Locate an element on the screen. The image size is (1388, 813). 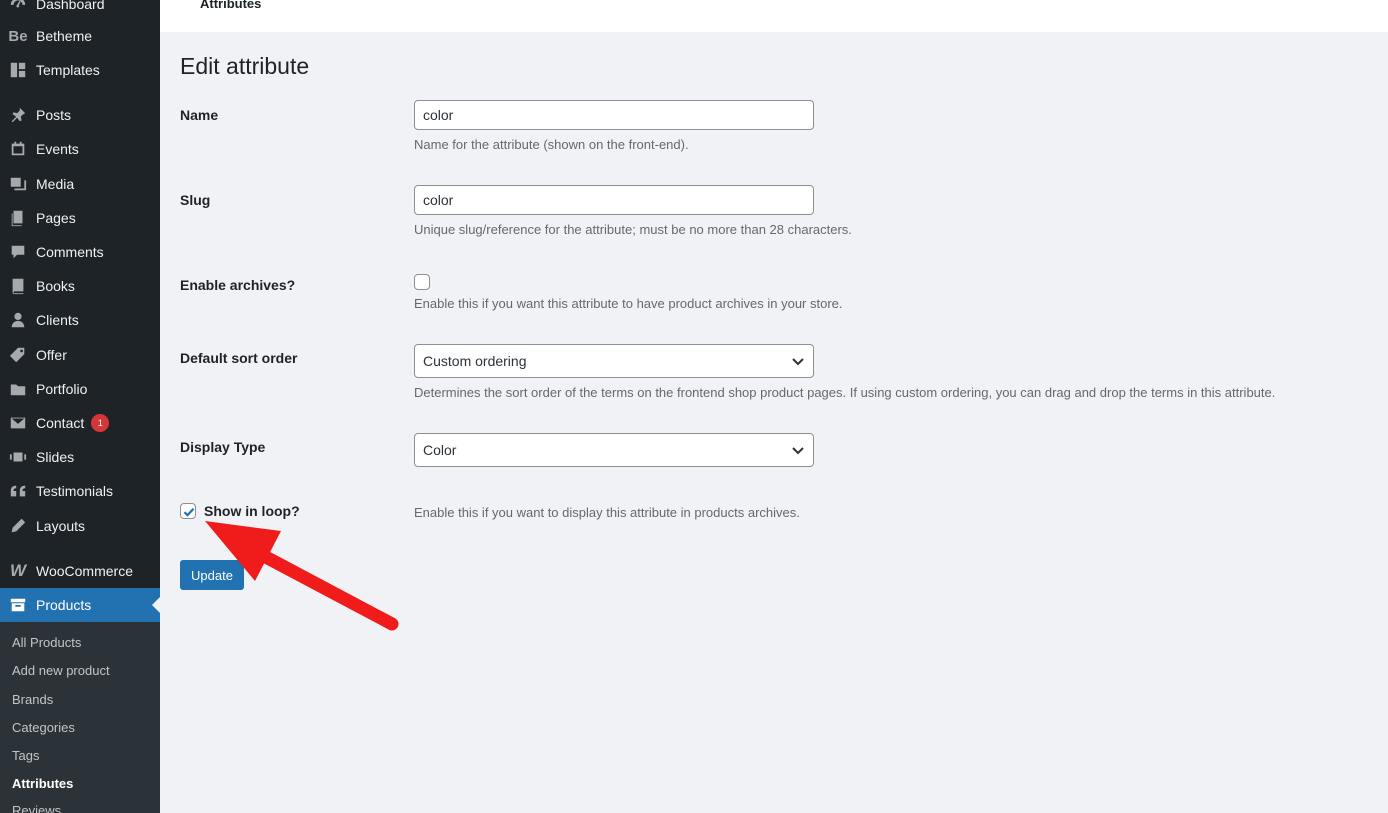
sidebar-item-label: WooCommerce is located at coordinates (84, 571).